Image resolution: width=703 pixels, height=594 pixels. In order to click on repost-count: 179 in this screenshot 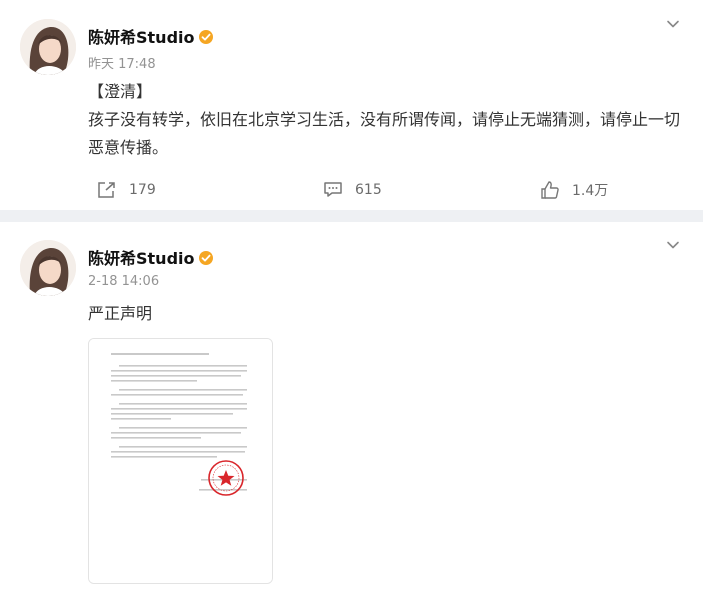, I will do `click(142, 190)`.